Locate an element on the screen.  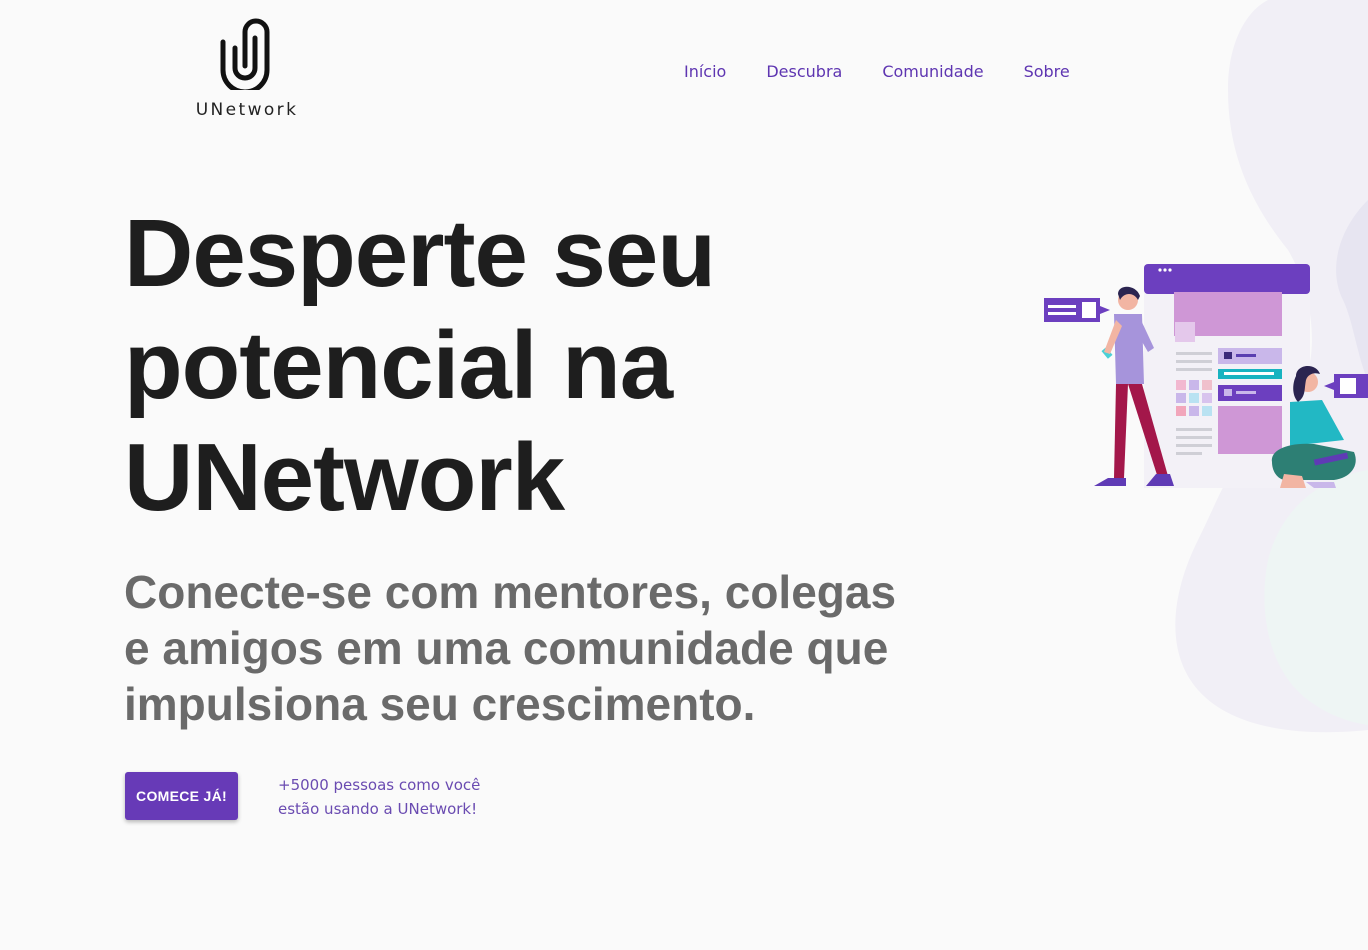
hero-title-line: potencial na is located at coordinates (398, 365).